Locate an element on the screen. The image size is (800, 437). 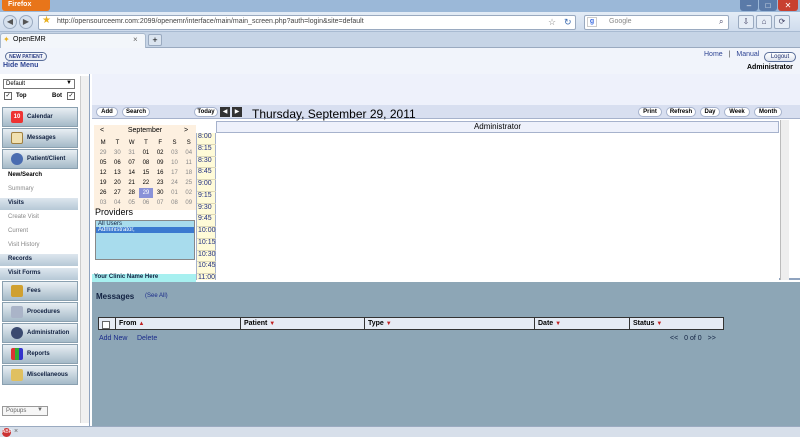
select-all-checkbox is located at coordinates (107, 324).